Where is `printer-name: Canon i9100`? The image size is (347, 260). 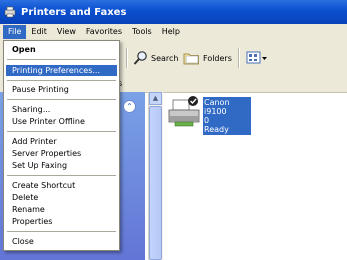
printer-name: Canon i9100 is located at coordinates (217, 107).